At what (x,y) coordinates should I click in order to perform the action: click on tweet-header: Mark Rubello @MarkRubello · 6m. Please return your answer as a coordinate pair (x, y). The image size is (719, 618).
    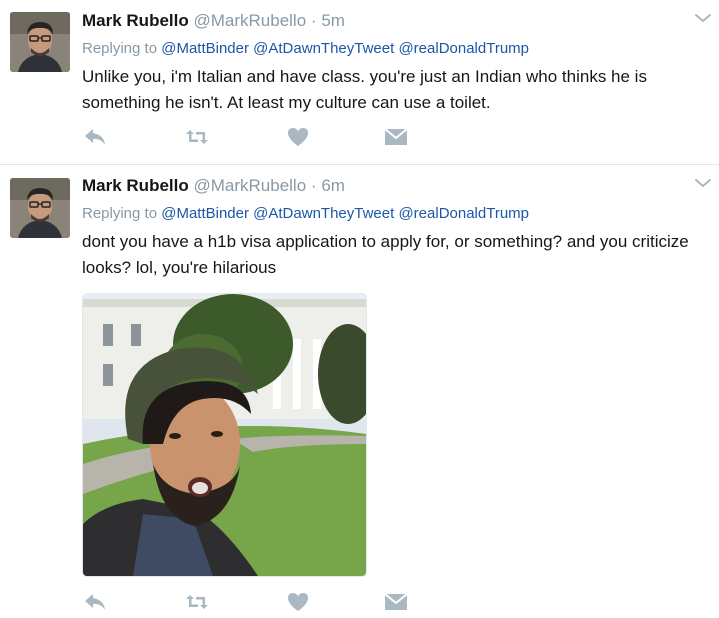
    Looking at the image, I should click on (213, 186).